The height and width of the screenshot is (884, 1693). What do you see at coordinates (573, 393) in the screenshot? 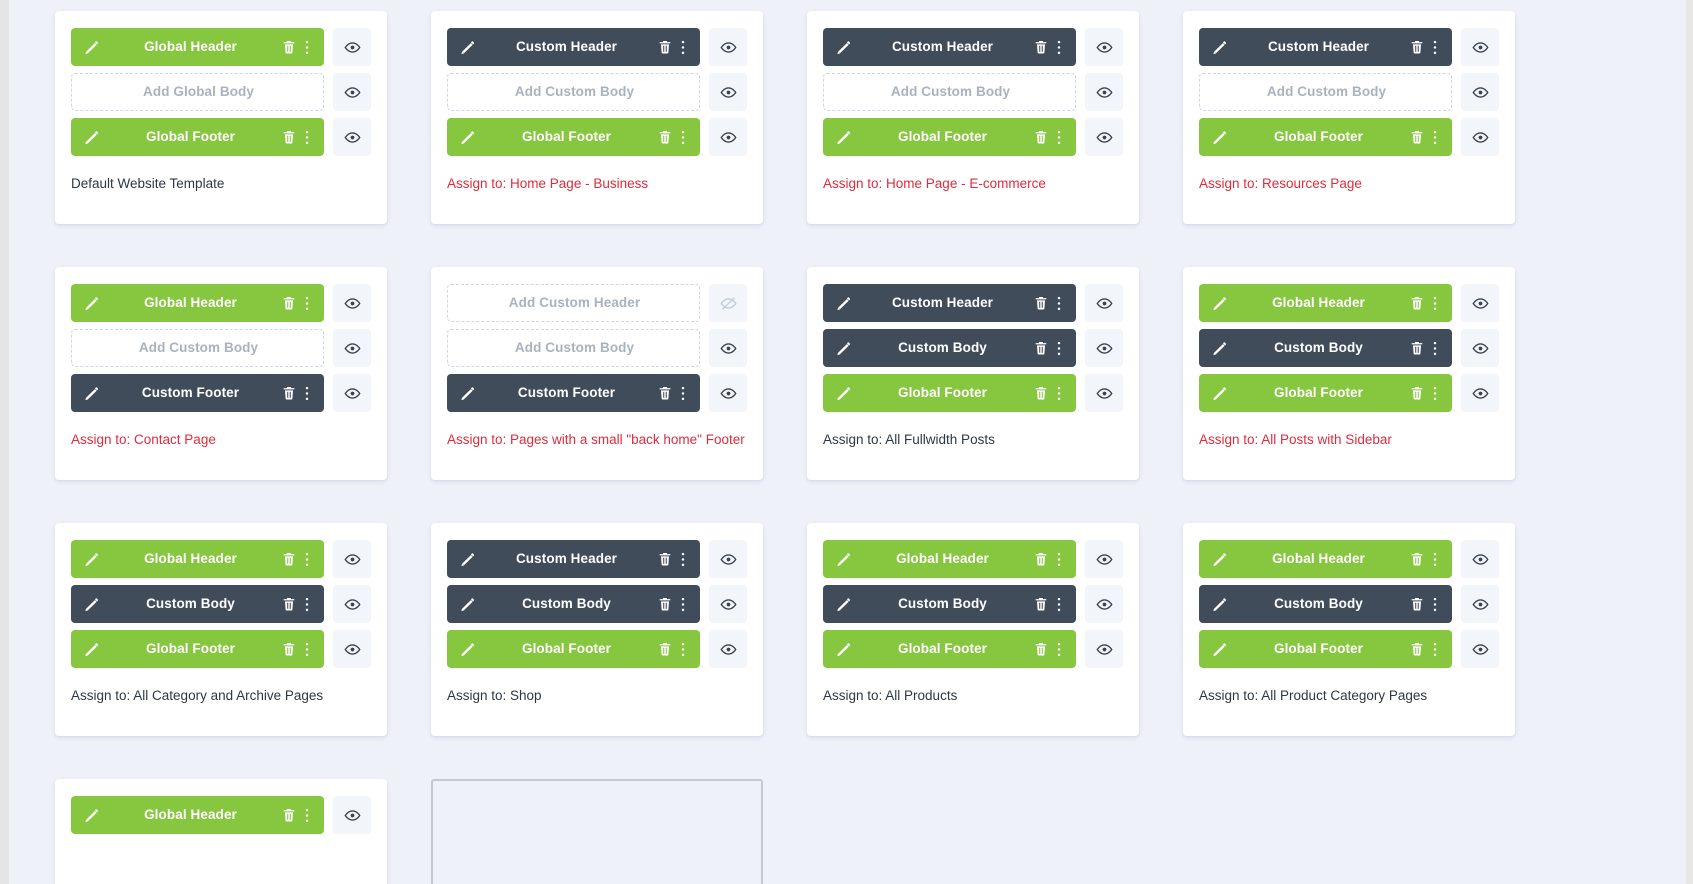
I see `template-area-bar: Custom Footer` at bounding box center [573, 393].